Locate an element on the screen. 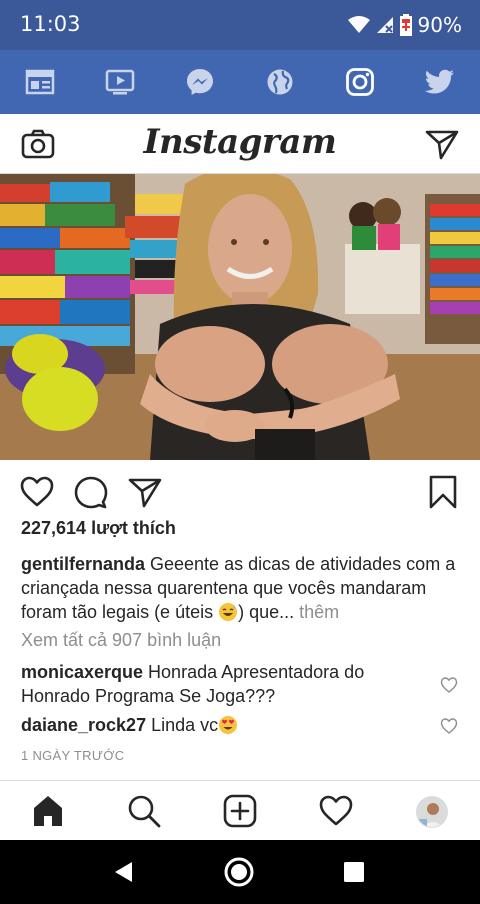 This screenshot has height=904, width=480. caption-username: gentilfernanda is located at coordinates (83, 564).